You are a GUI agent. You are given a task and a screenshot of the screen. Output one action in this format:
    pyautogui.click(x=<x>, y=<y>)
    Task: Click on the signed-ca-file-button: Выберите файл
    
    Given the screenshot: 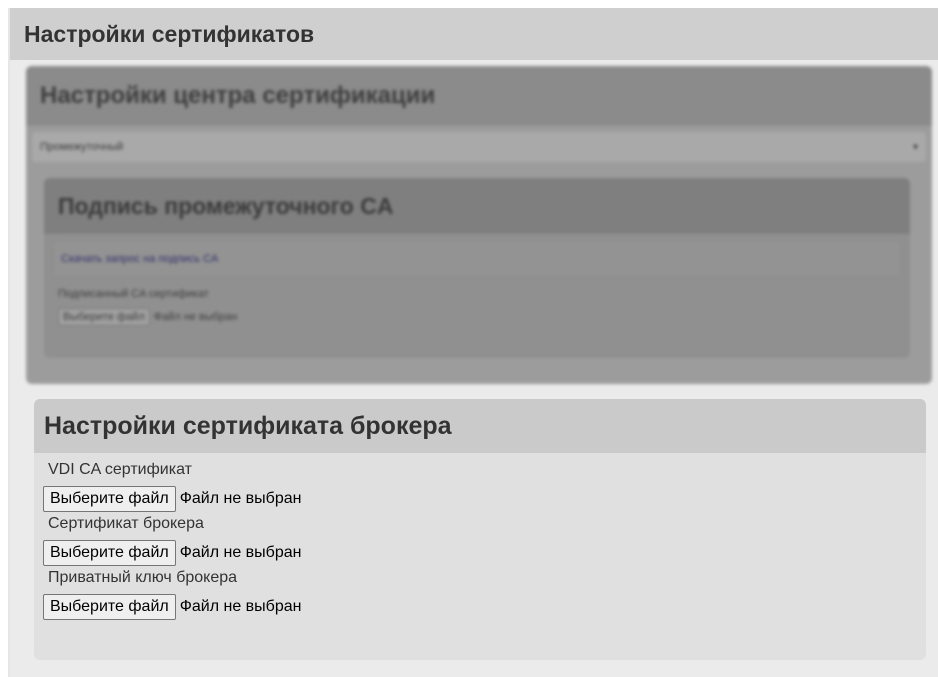 What is the action you would take?
    pyautogui.click(x=104, y=317)
    